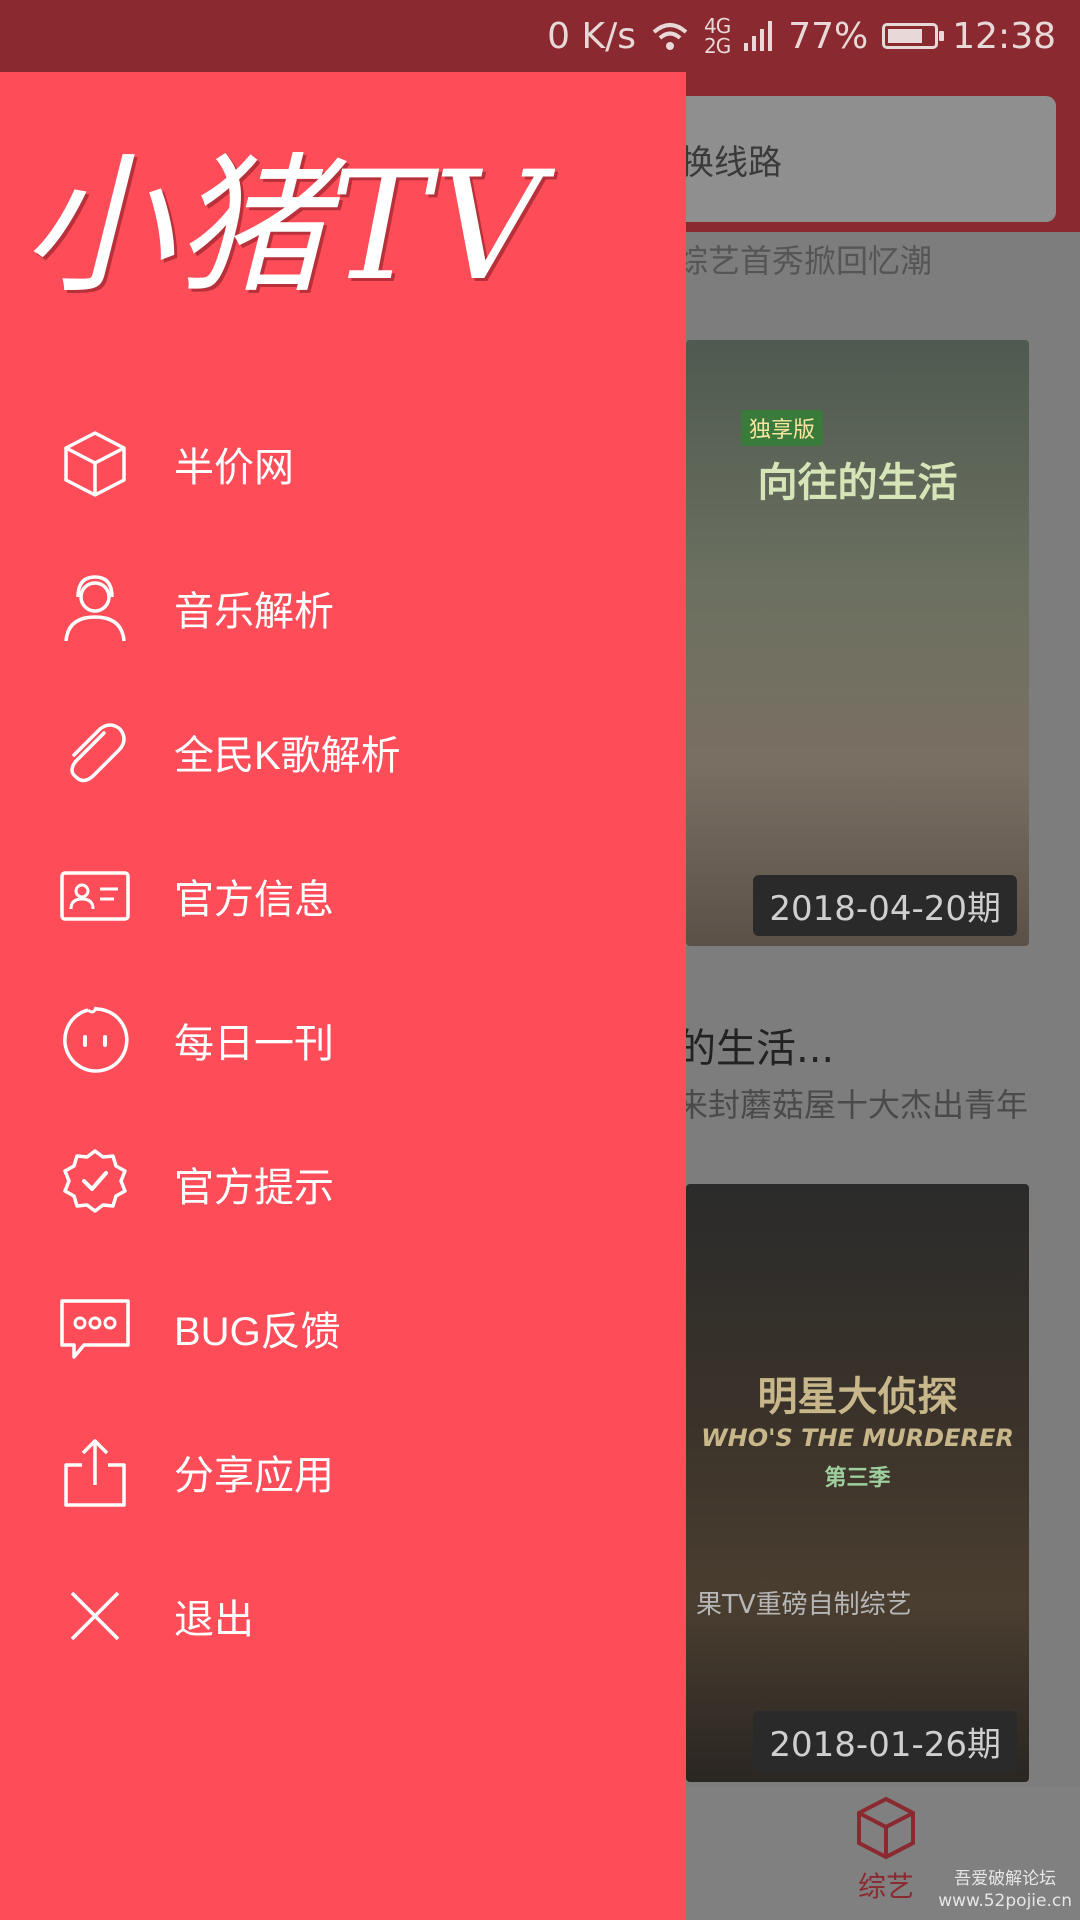 Image resolution: width=1080 pixels, height=1920 pixels. Describe the element at coordinates (857, 1478) in the screenshot. I see `poster-season: 第三季` at that location.